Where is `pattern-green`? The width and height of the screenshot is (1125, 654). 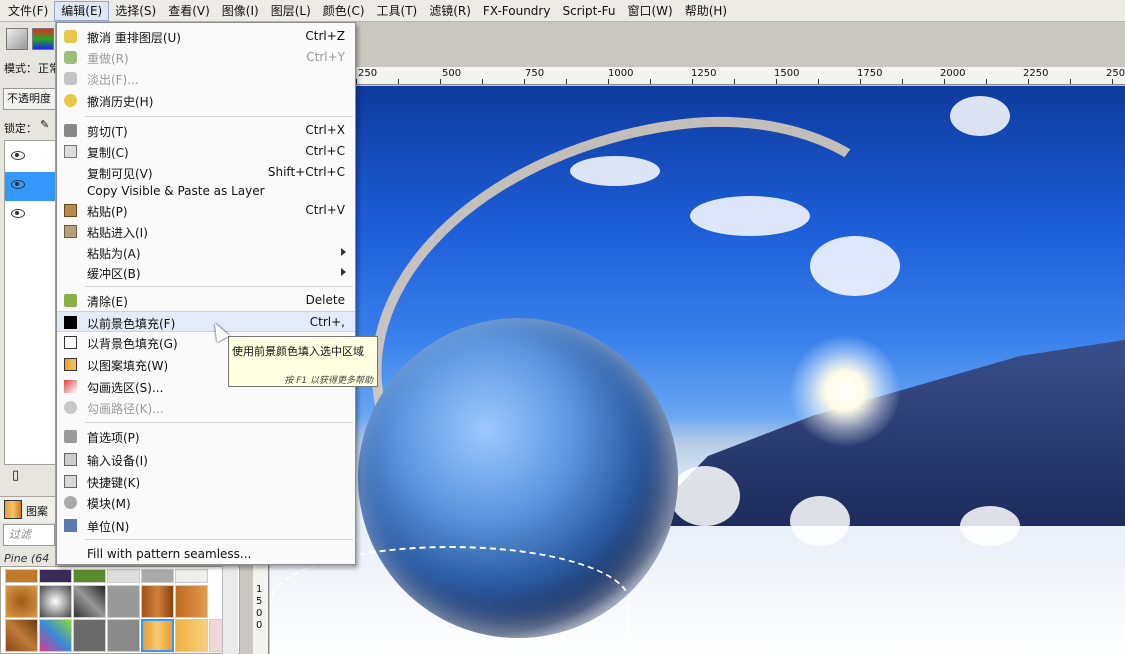
pattern-green is located at coordinates (89, 576).